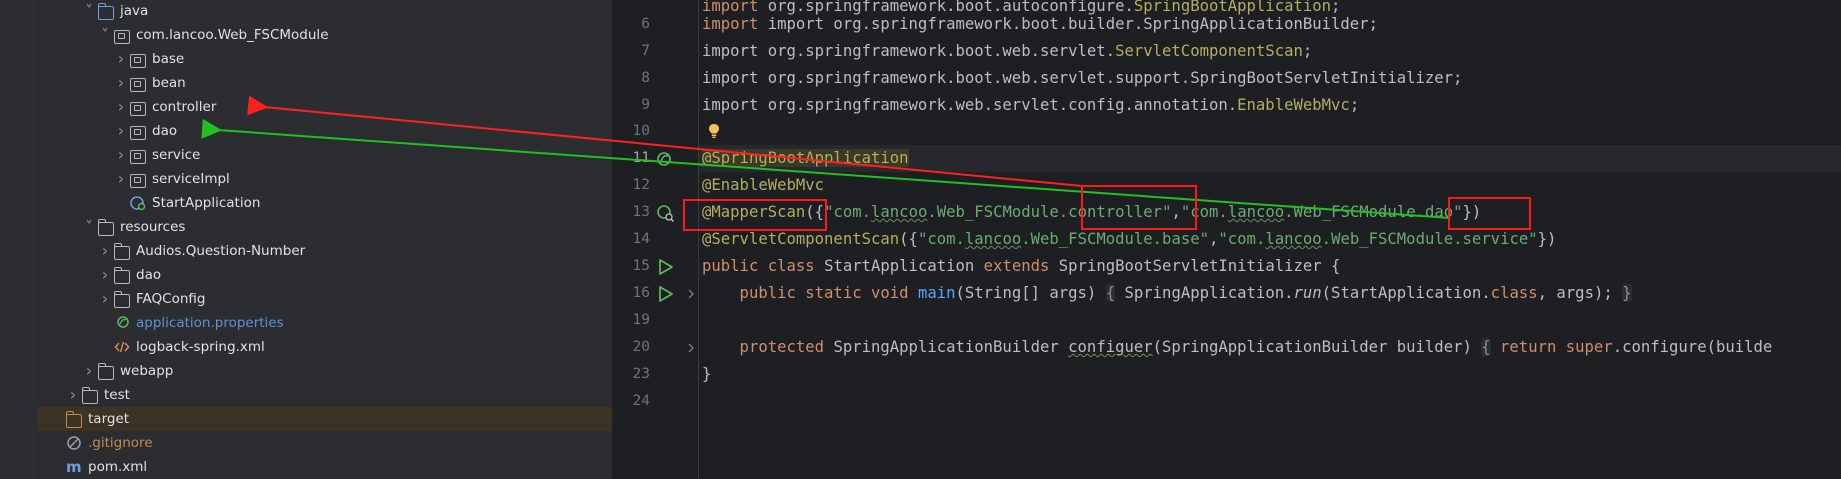 Image resolution: width=1841 pixels, height=479 pixels. I want to click on tree-item-label: FAQConfig, so click(171, 299).